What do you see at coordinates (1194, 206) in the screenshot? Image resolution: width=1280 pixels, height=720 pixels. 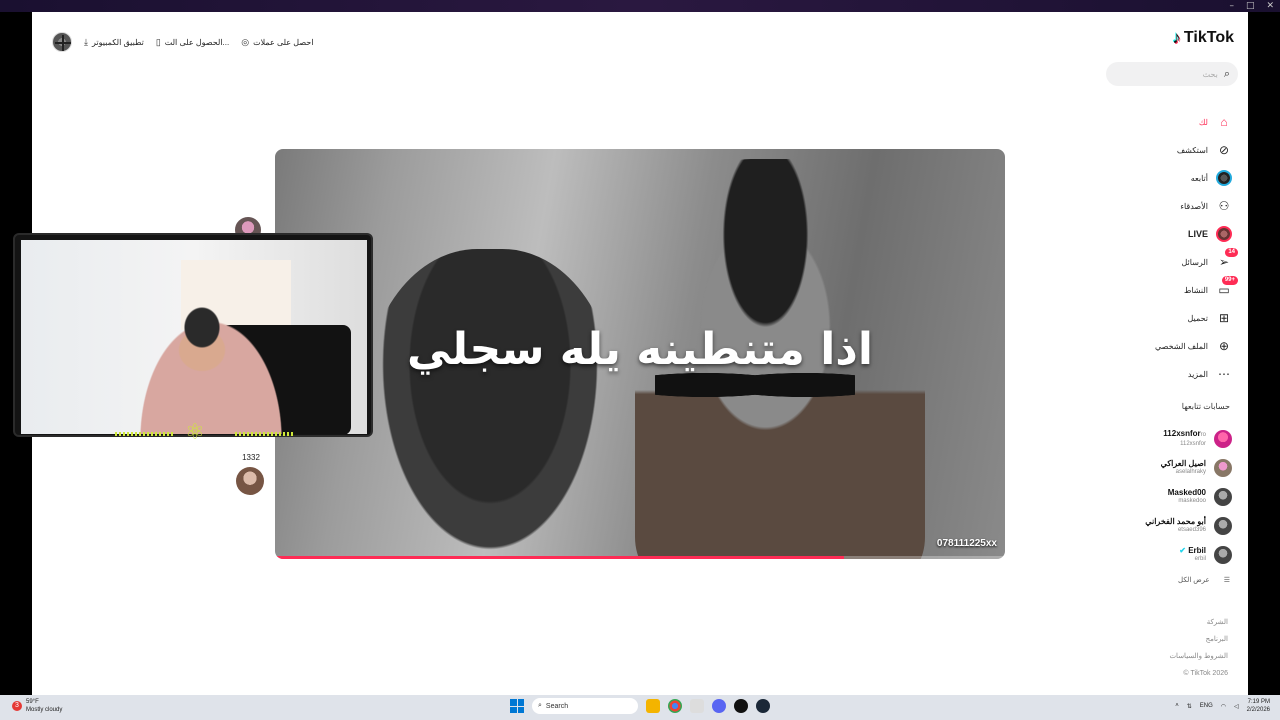 I see `nav-label: الأصدقاء` at bounding box center [1194, 206].